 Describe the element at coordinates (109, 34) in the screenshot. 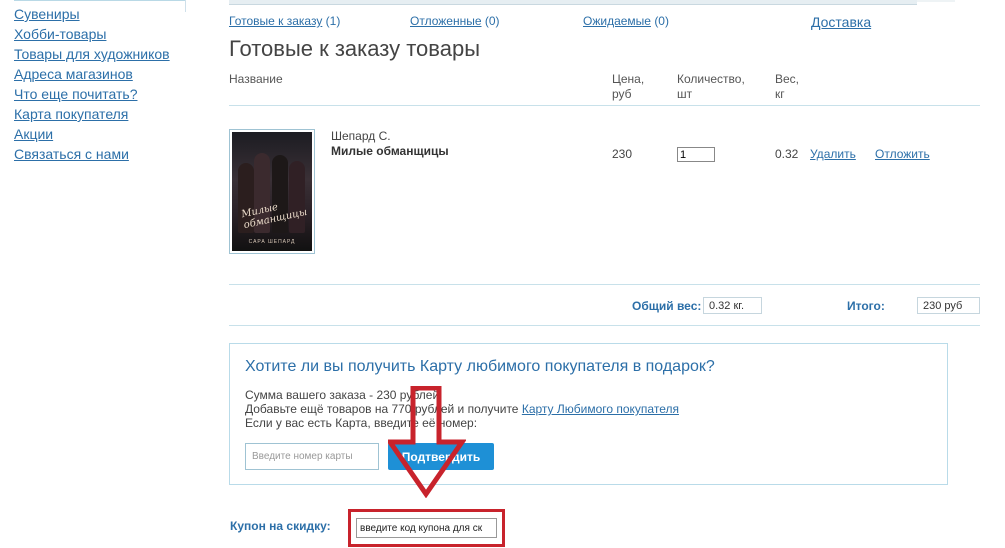

I see `sidebar-item-hobby: Хобби-товары` at that location.